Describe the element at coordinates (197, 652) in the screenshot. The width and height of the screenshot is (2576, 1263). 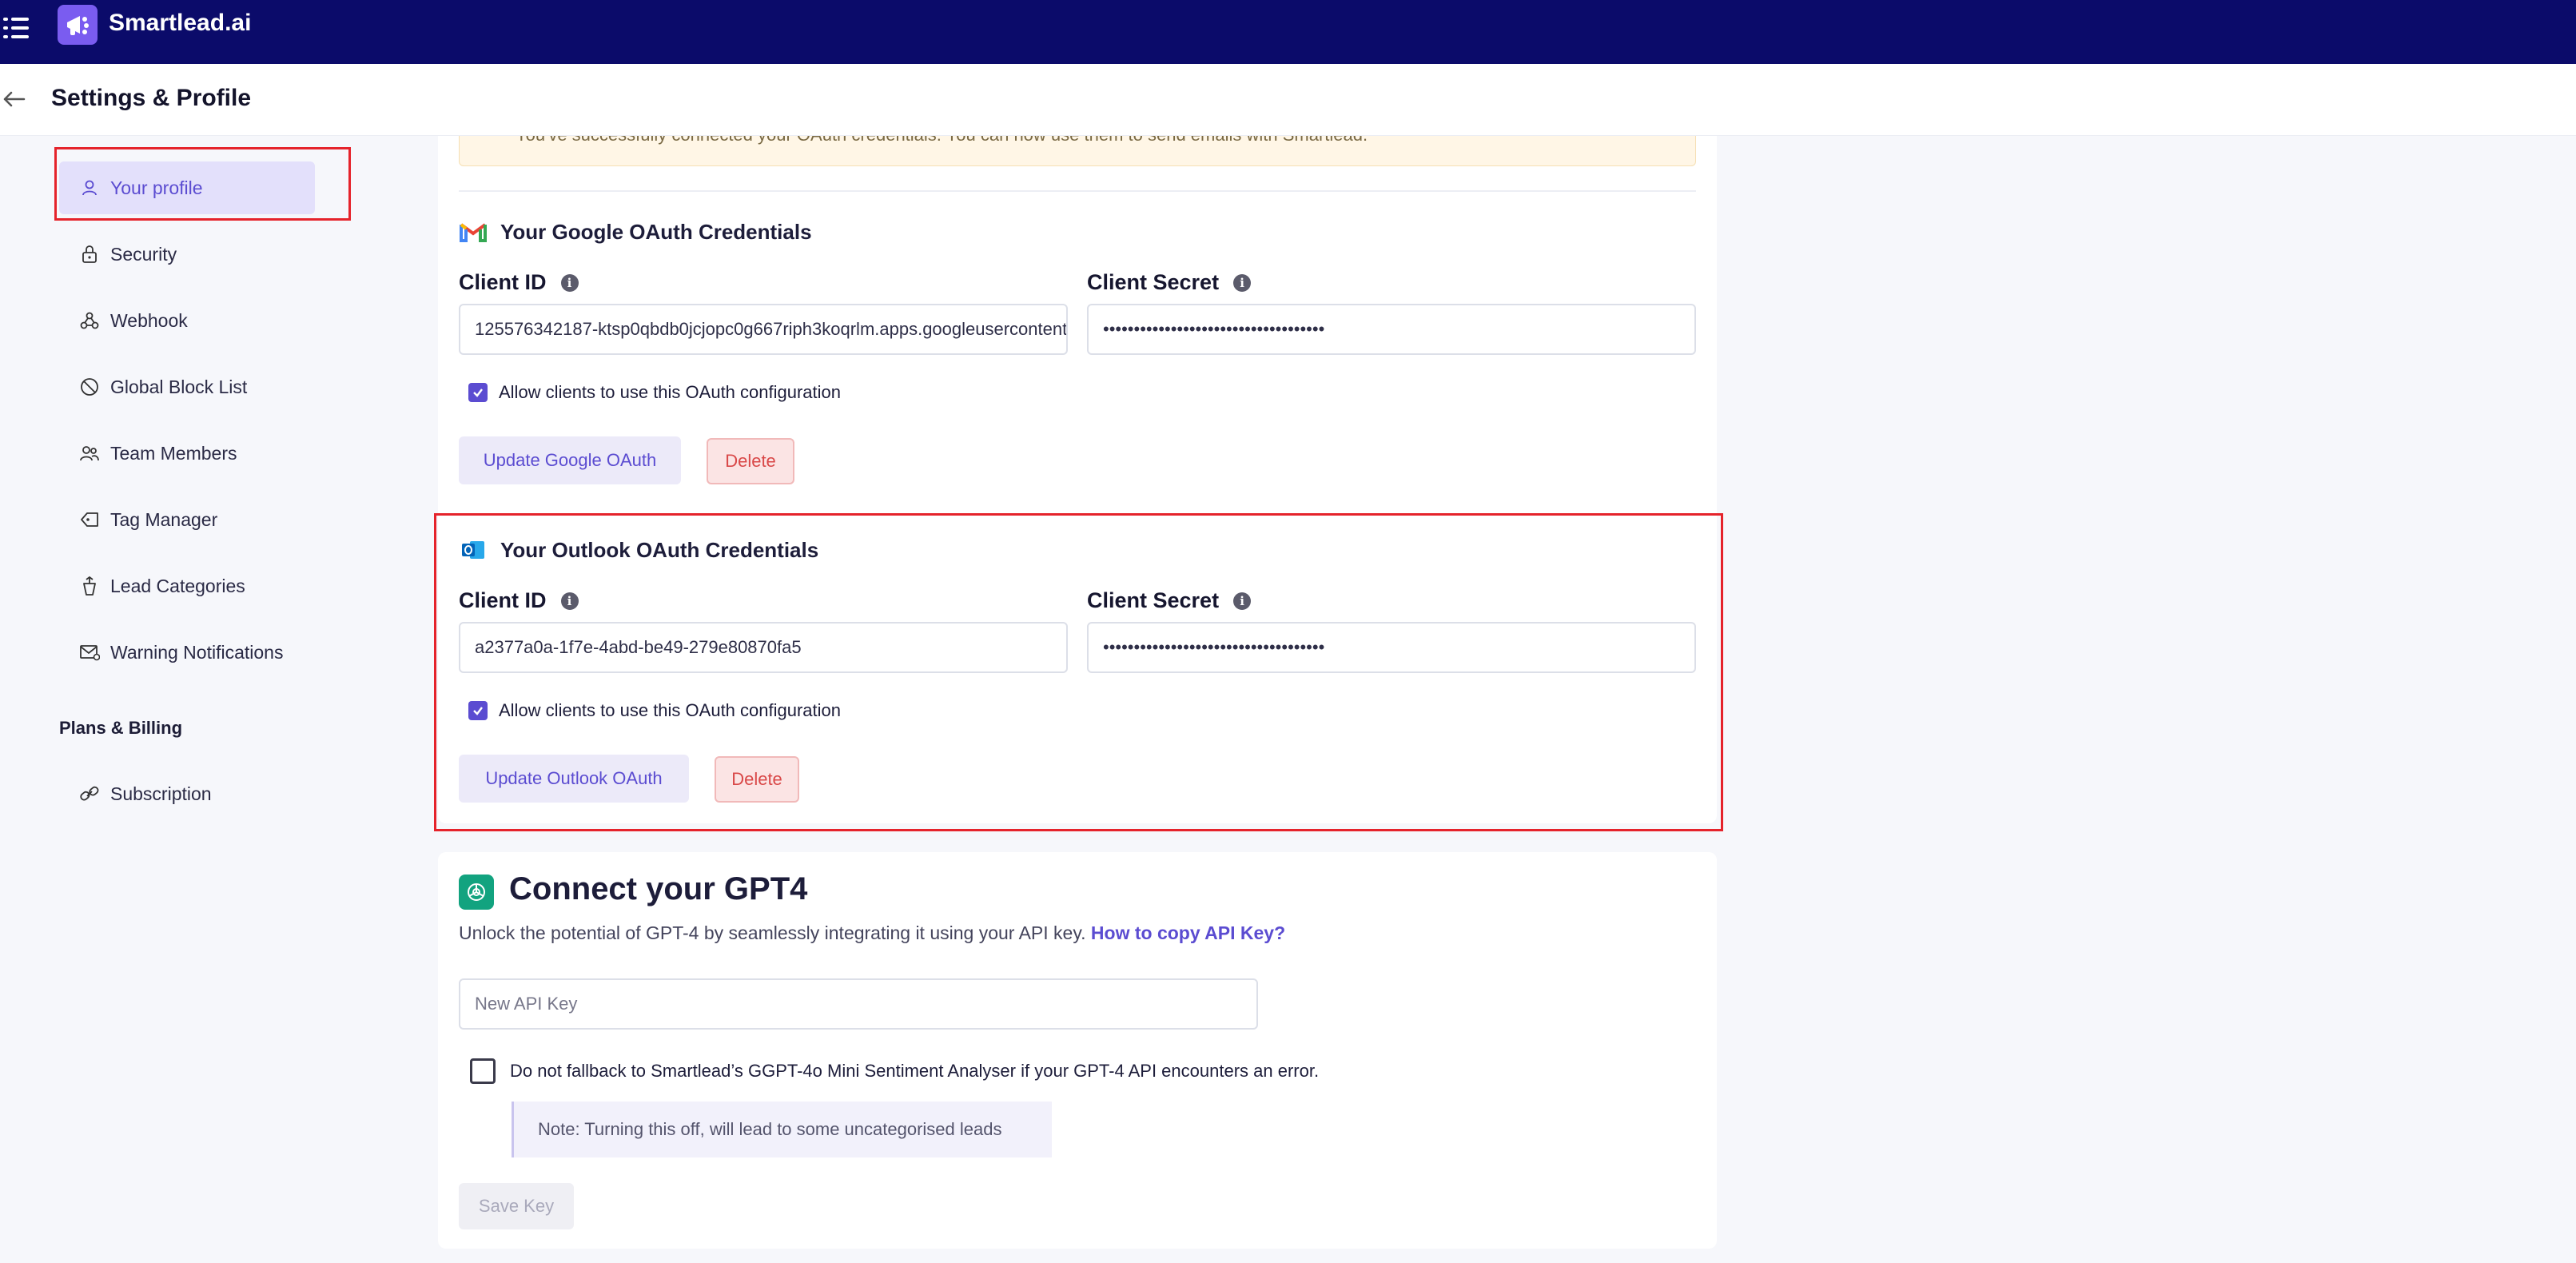
I see `sidebar-item-label: Warning Notifications` at that location.